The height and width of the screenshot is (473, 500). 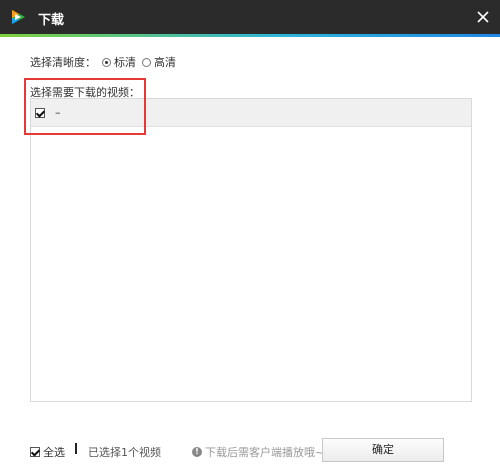 I want to click on resolution-option-hd-label: 高清, so click(x=165, y=62).